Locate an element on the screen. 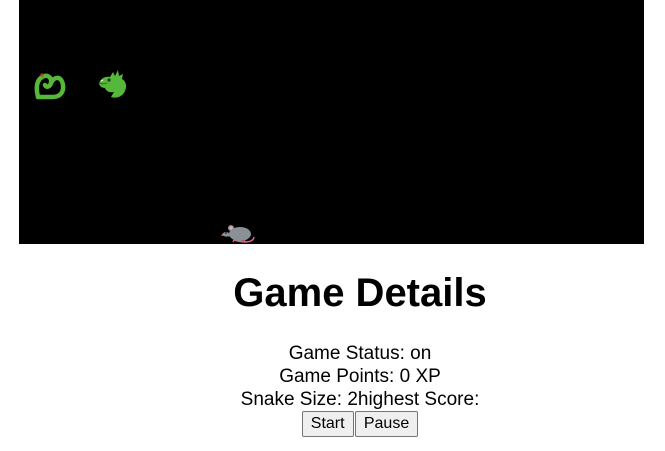 This screenshot has width=665, height=451. start-button: Start is located at coordinates (327, 424).